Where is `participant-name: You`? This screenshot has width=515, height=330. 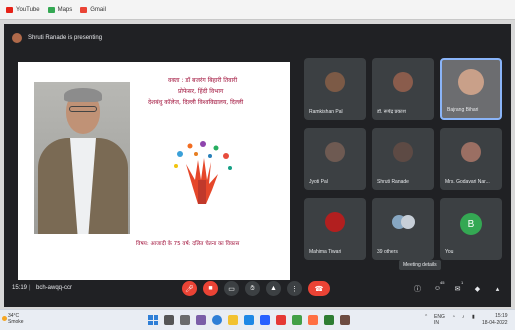 participant-name: You is located at coordinates (449, 252).